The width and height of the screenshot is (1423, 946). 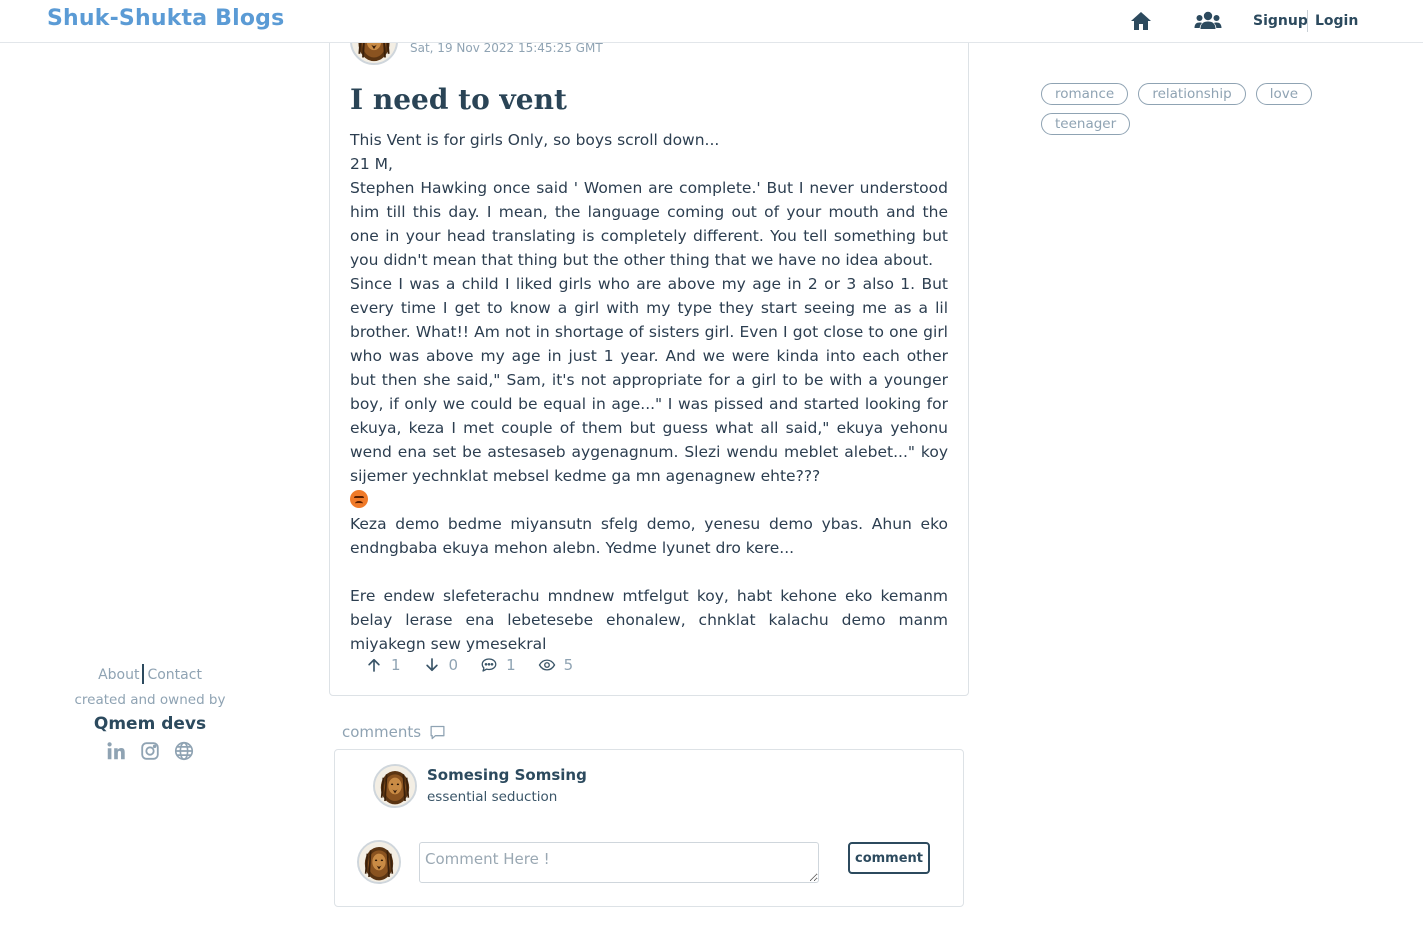 What do you see at coordinates (511, 665) in the screenshot?
I see `comment-count: 1` at bounding box center [511, 665].